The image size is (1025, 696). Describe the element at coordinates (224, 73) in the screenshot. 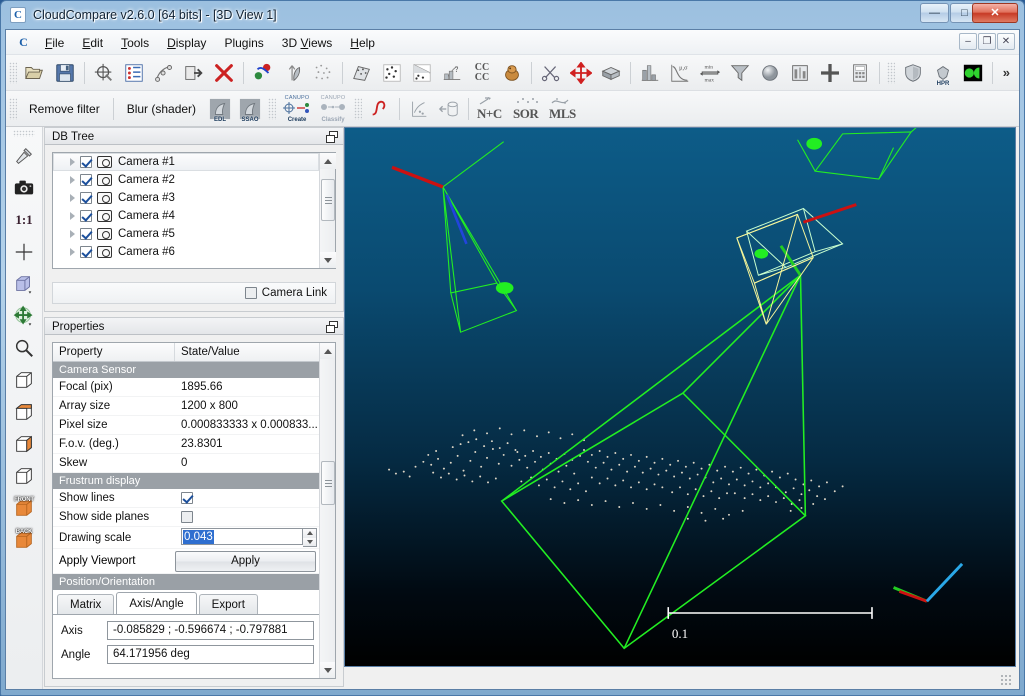

I see `delete-icon` at that location.